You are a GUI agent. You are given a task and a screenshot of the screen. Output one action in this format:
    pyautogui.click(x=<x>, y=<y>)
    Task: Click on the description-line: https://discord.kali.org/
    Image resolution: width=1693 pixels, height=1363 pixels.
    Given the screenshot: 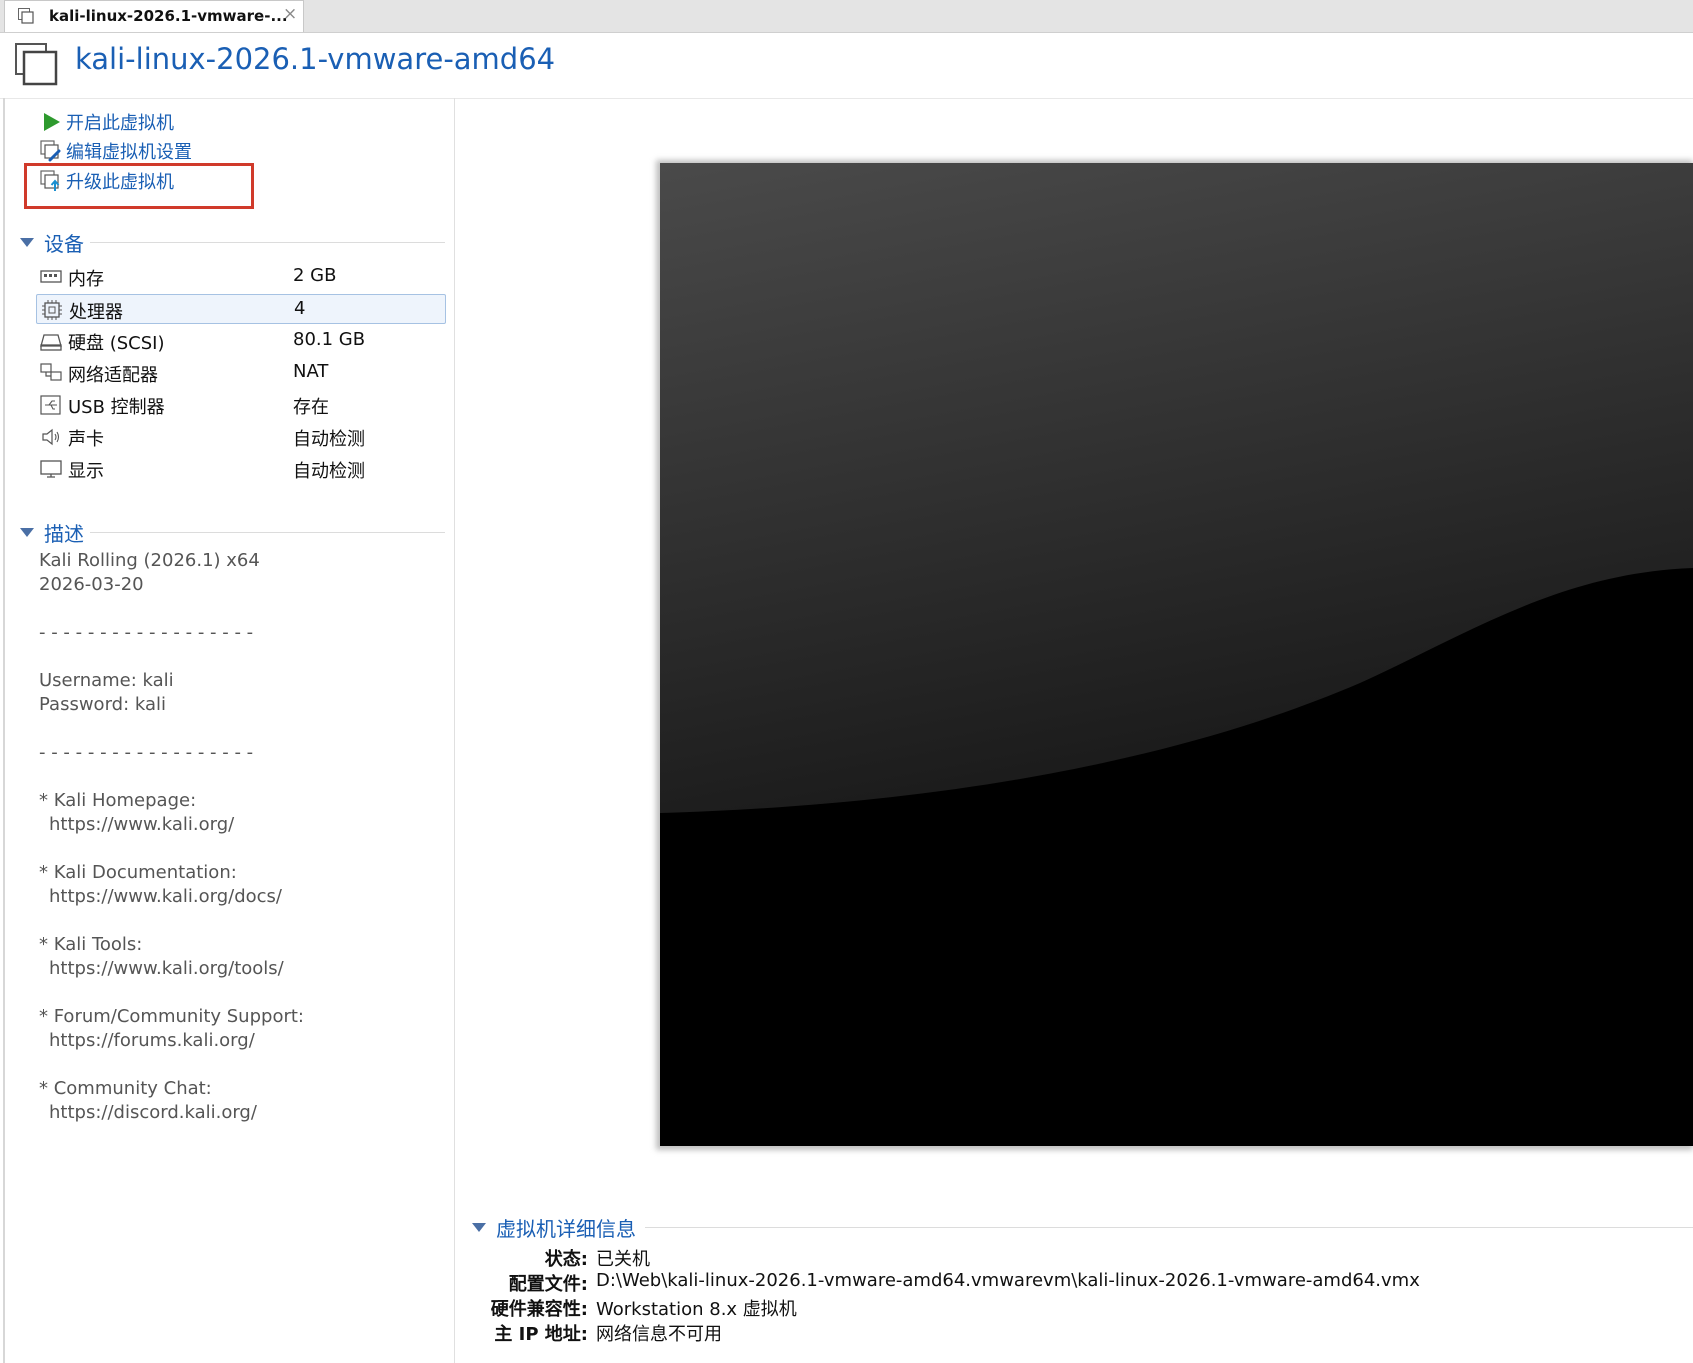 What is the action you would take?
    pyautogui.click(x=153, y=1112)
    